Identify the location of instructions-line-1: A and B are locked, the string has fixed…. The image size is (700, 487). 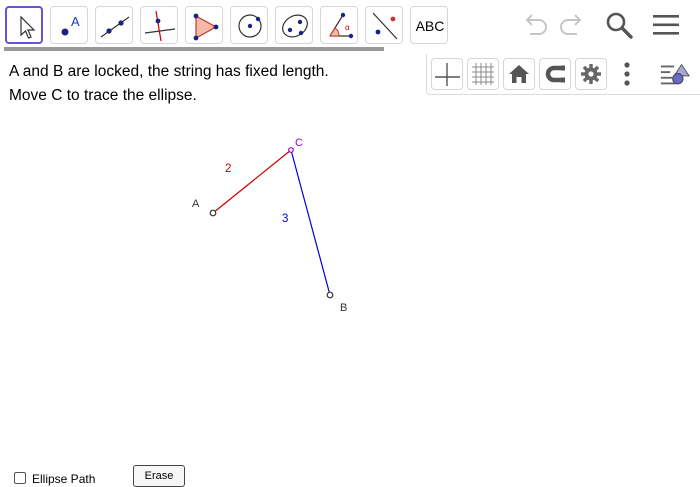
(169, 71).